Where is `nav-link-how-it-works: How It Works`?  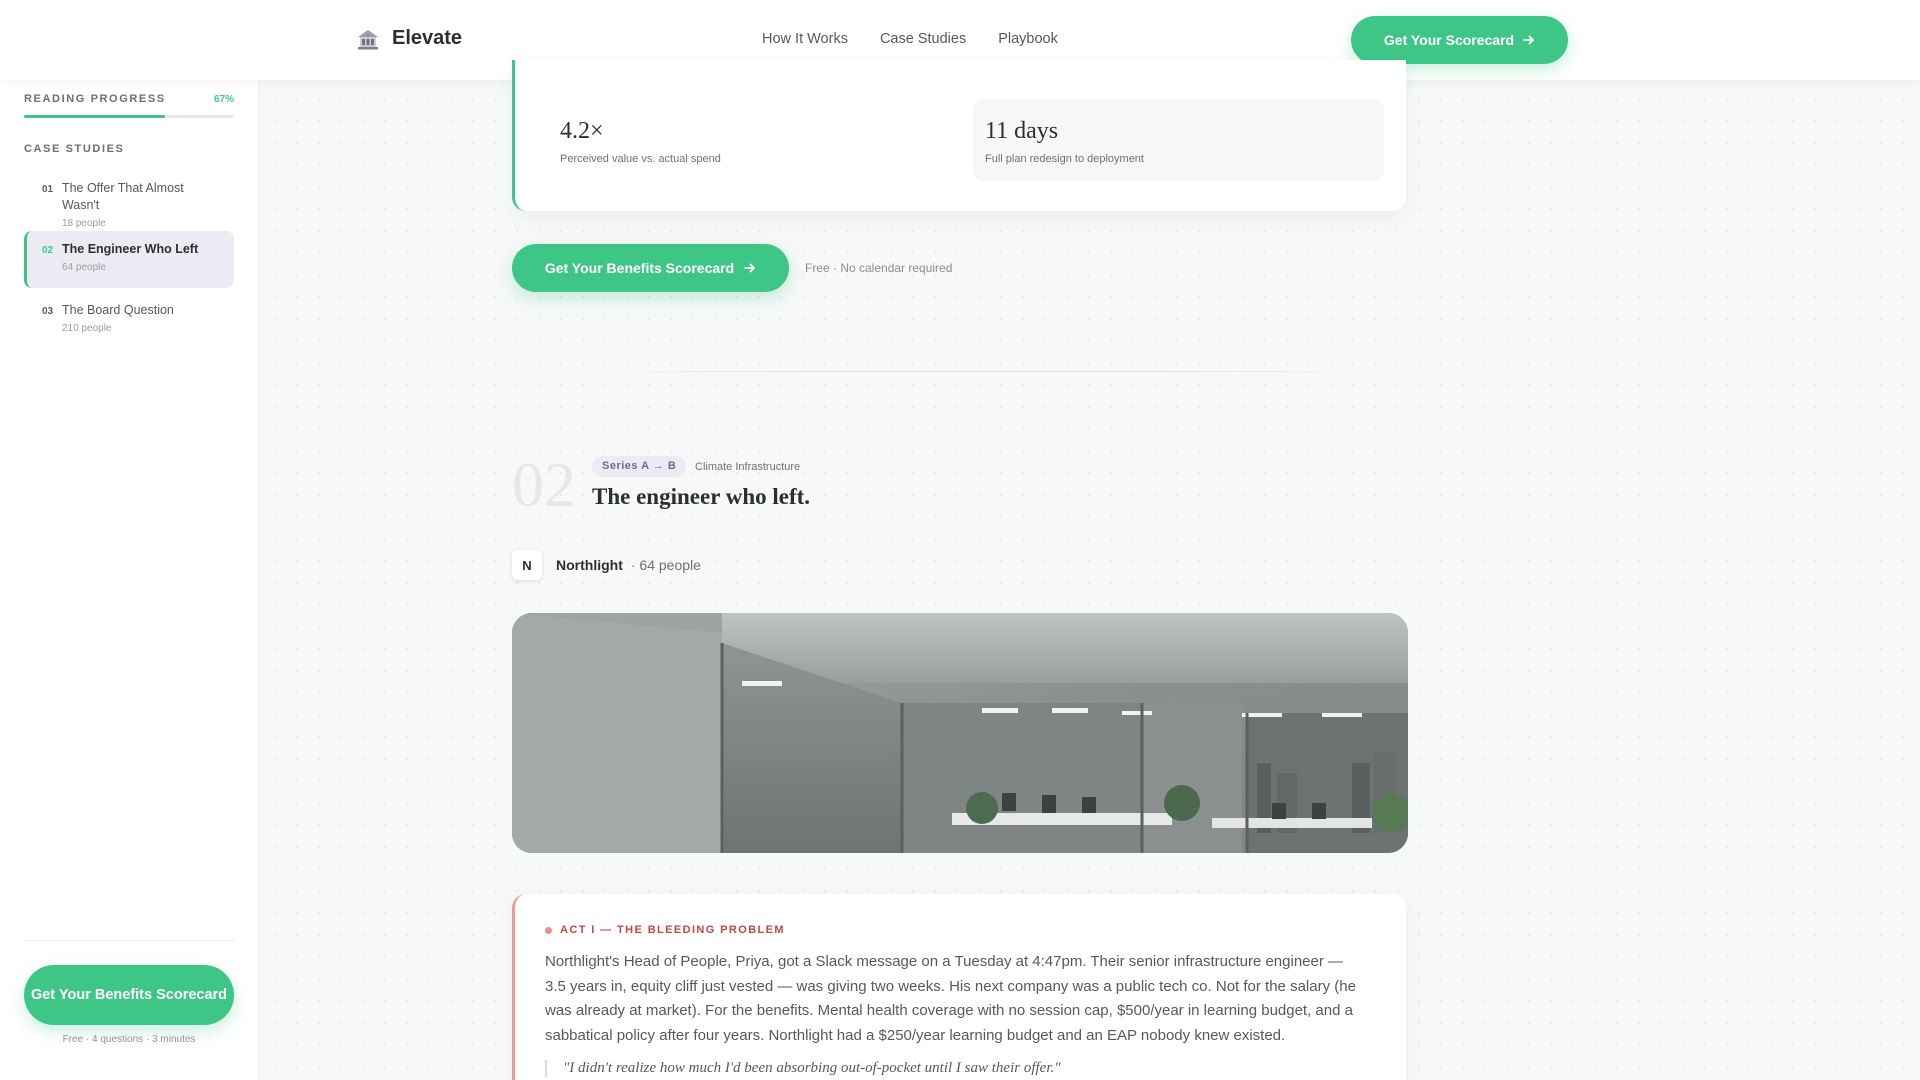 nav-link-how-it-works: How It Works is located at coordinates (805, 39).